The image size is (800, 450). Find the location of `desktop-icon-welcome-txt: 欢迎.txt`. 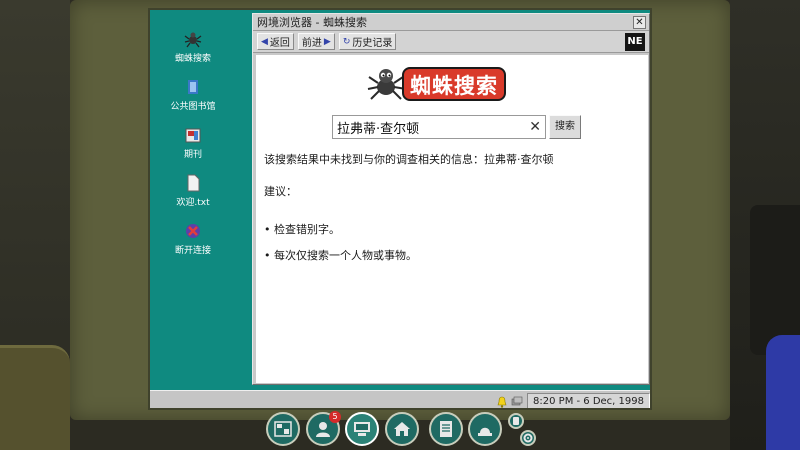

desktop-icon-welcome-txt: 欢迎.txt is located at coordinates (193, 191).